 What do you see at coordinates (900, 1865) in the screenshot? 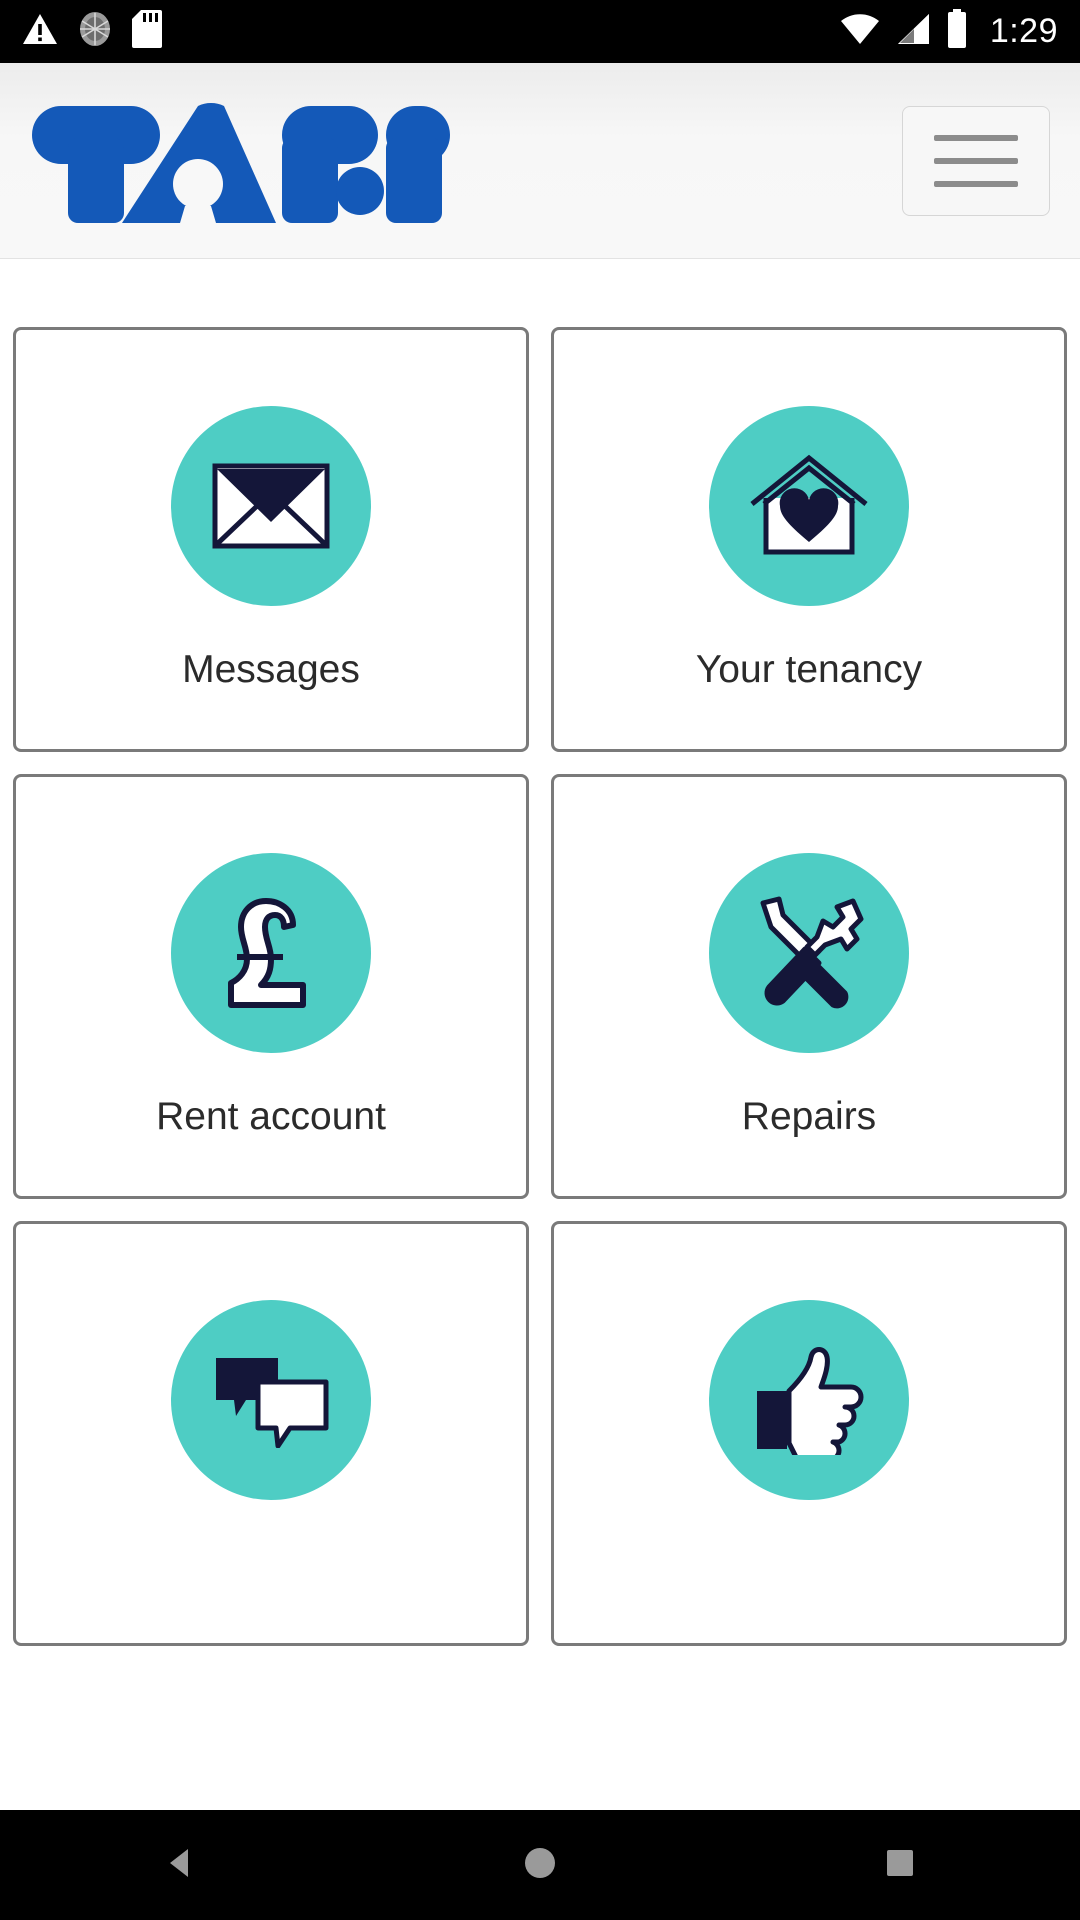
I see `recents-button-icon` at bounding box center [900, 1865].